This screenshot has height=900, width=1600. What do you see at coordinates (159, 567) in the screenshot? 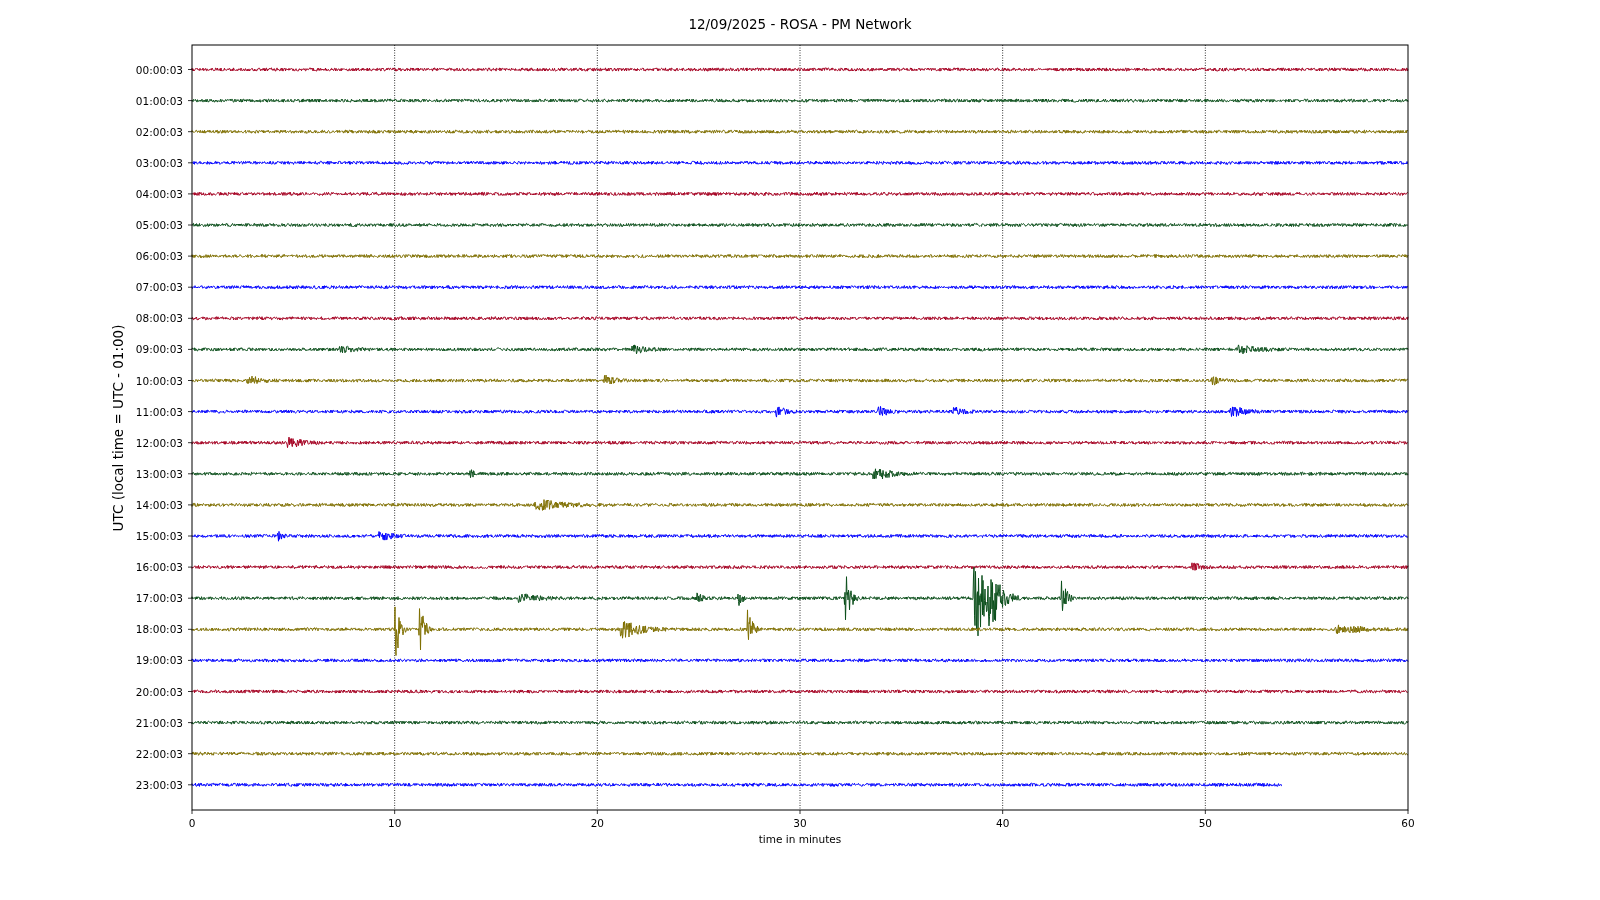
I see `y-tick-label: 16:00:03` at bounding box center [159, 567].